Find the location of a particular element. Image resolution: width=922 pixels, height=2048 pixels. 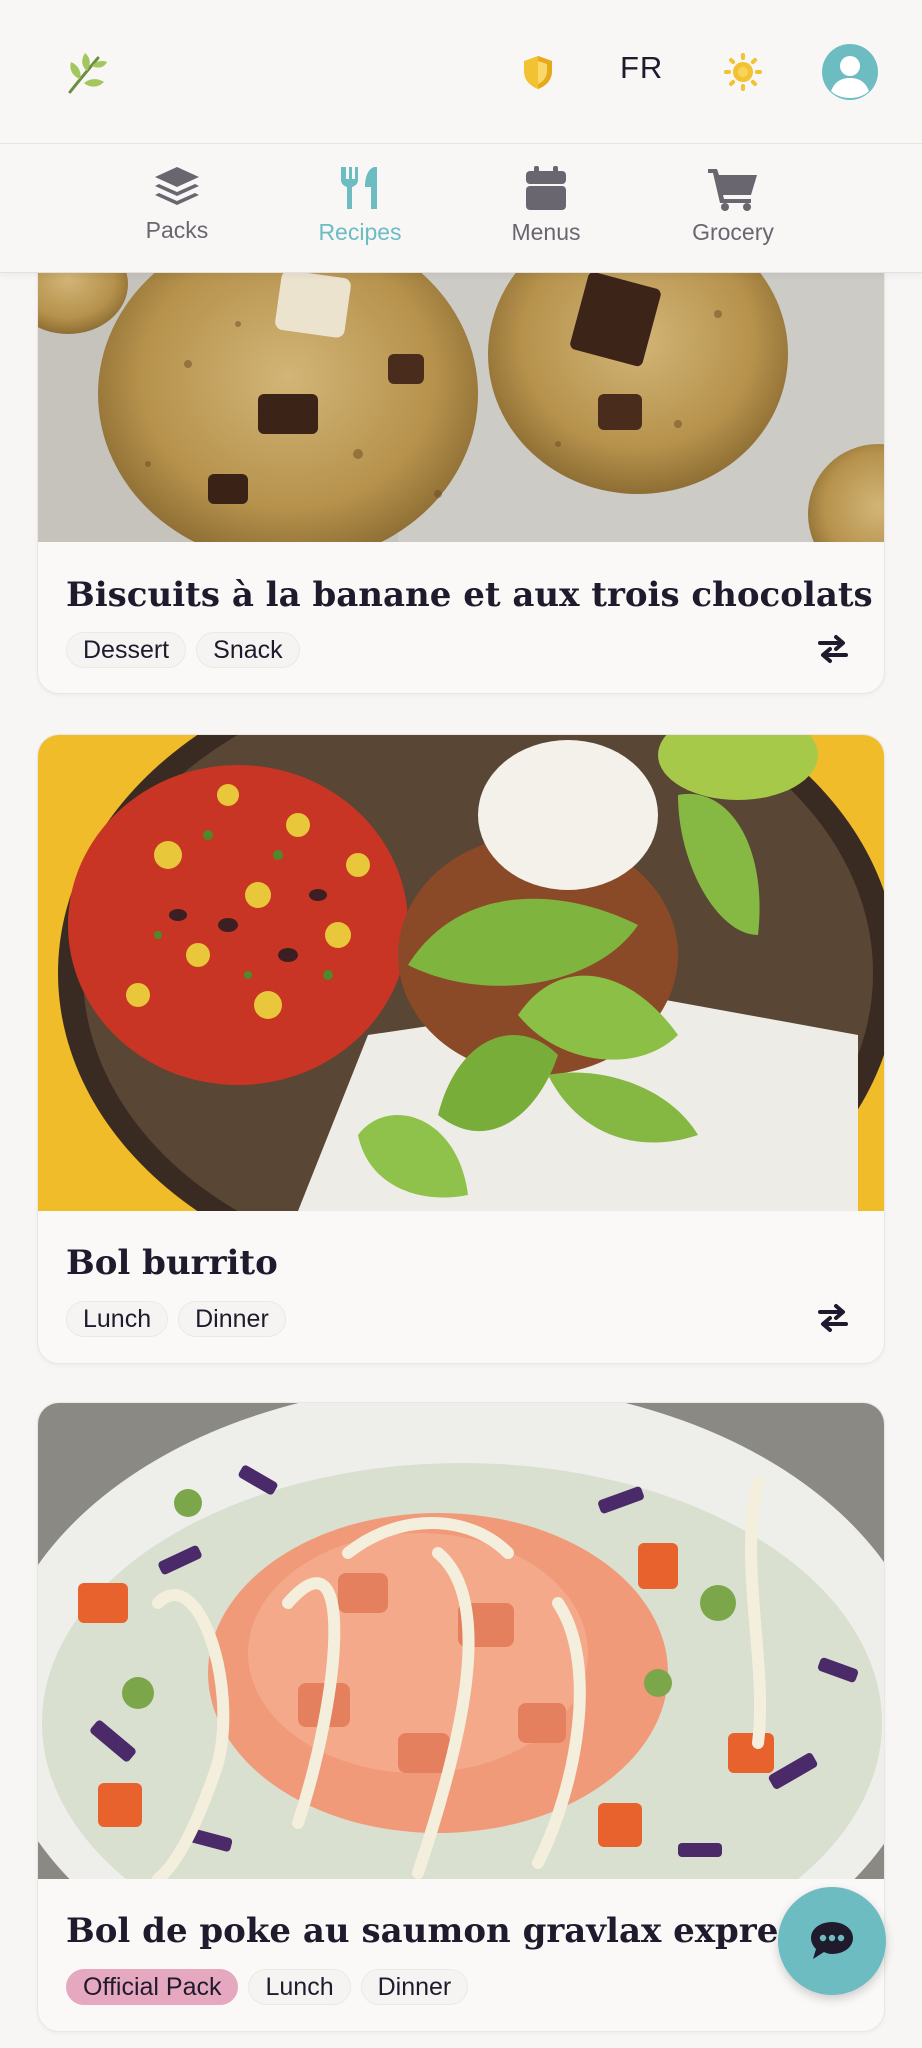

official-pack-badge: Official Pack is located at coordinates (152, 1987).